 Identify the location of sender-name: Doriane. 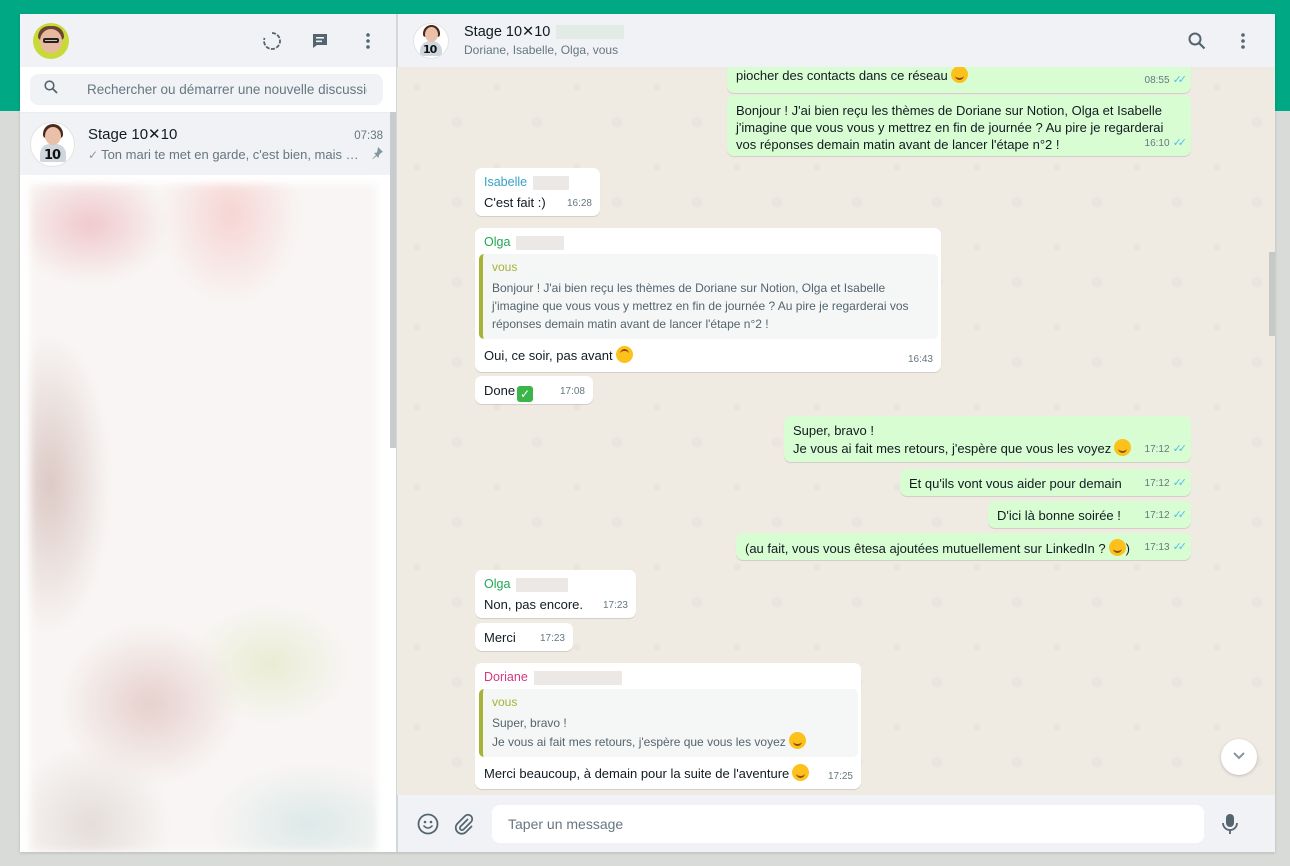
(506, 677).